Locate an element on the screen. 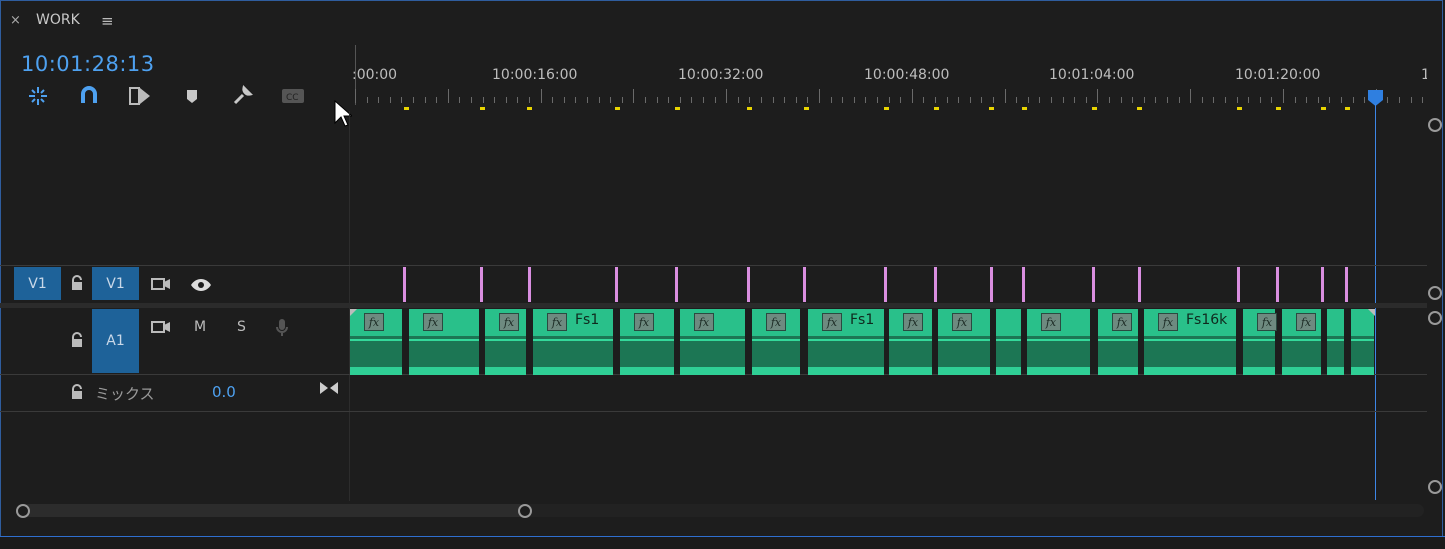  wrench-icon is located at coordinates (242, 96).